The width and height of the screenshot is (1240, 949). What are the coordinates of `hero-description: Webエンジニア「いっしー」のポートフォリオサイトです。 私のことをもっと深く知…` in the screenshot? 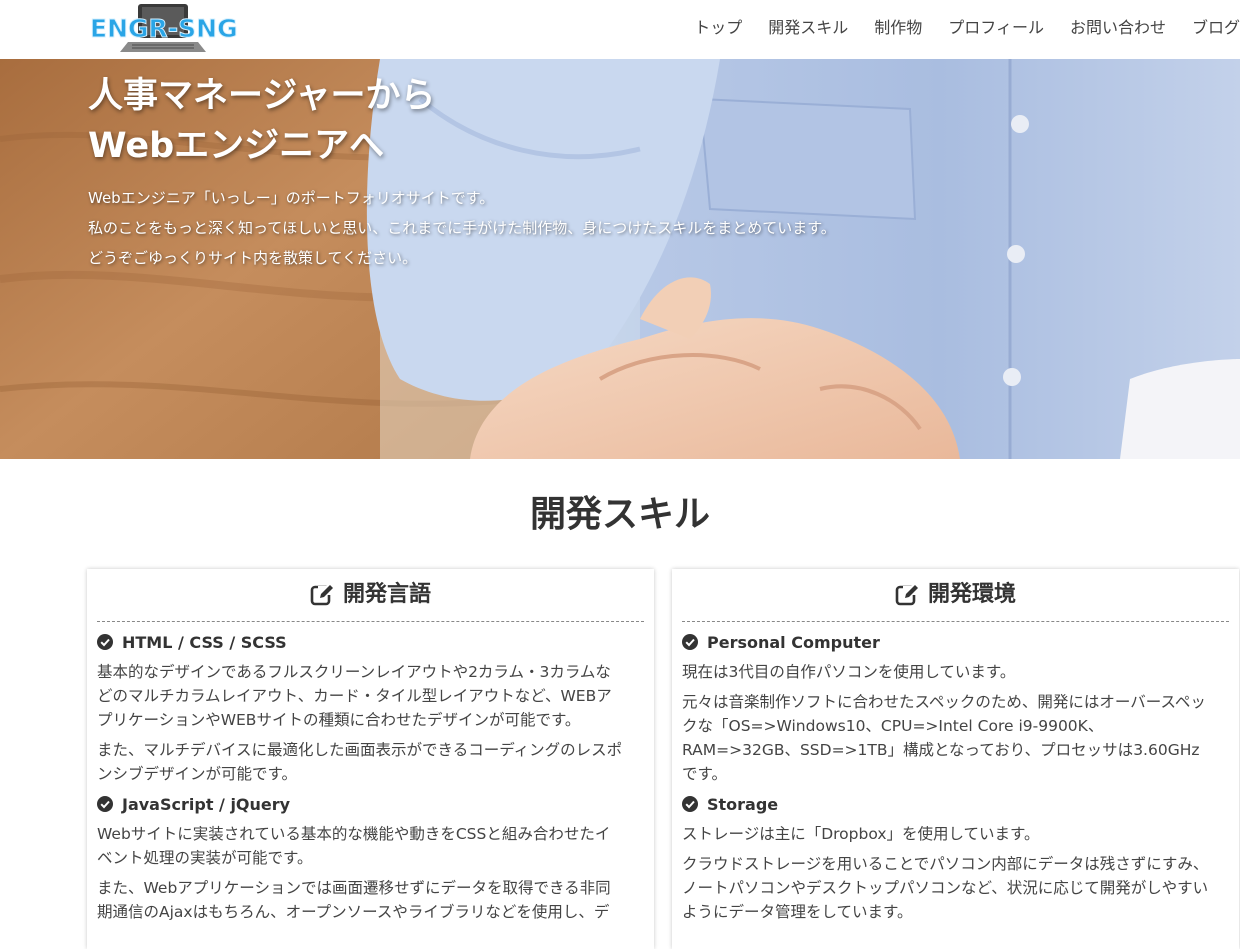 It's located at (462, 228).